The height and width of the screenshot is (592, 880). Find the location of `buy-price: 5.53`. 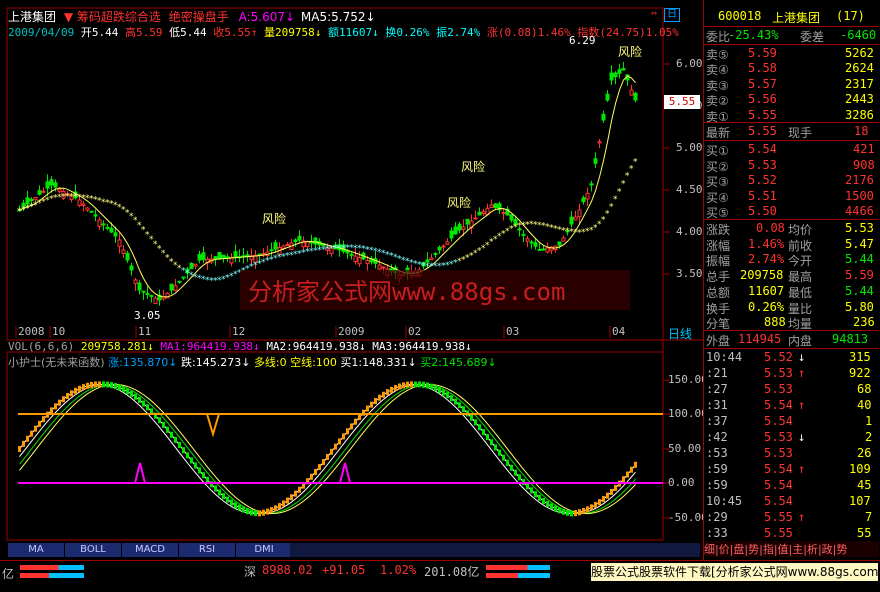

buy-price: 5.53 is located at coordinates (762, 164).